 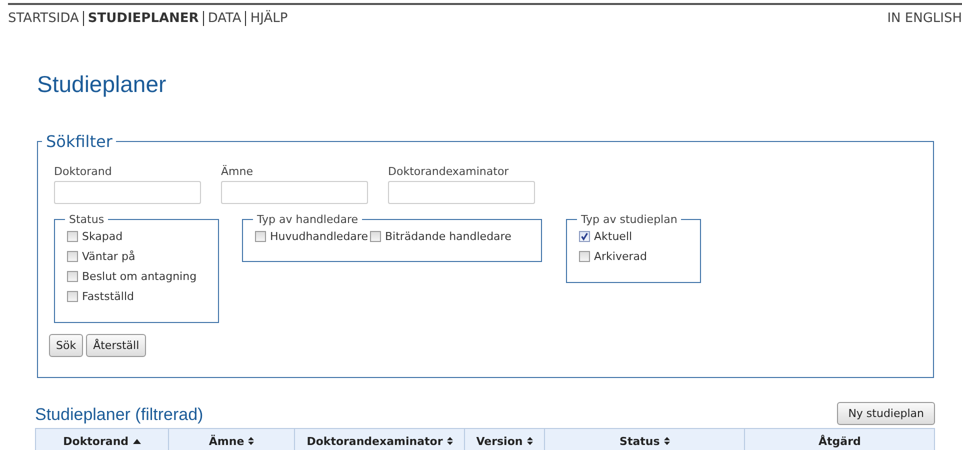 What do you see at coordinates (86, 219) in the screenshot?
I see `group-legend: Status` at bounding box center [86, 219].